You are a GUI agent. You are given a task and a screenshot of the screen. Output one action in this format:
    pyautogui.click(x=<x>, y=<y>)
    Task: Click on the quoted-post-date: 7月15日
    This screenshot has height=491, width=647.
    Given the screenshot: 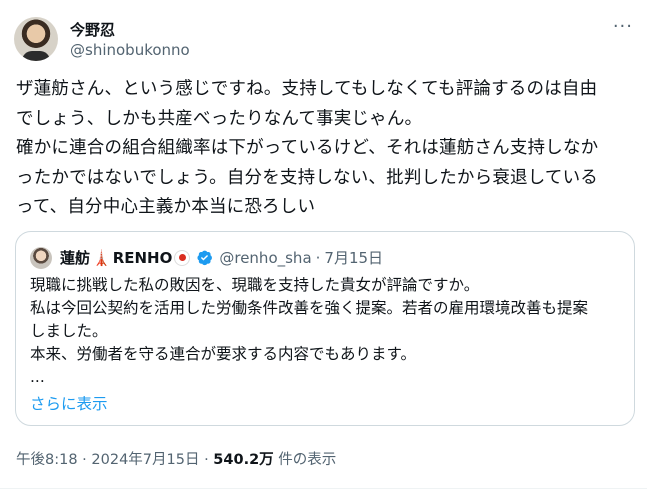 What is the action you would take?
    pyautogui.click(x=354, y=258)
    